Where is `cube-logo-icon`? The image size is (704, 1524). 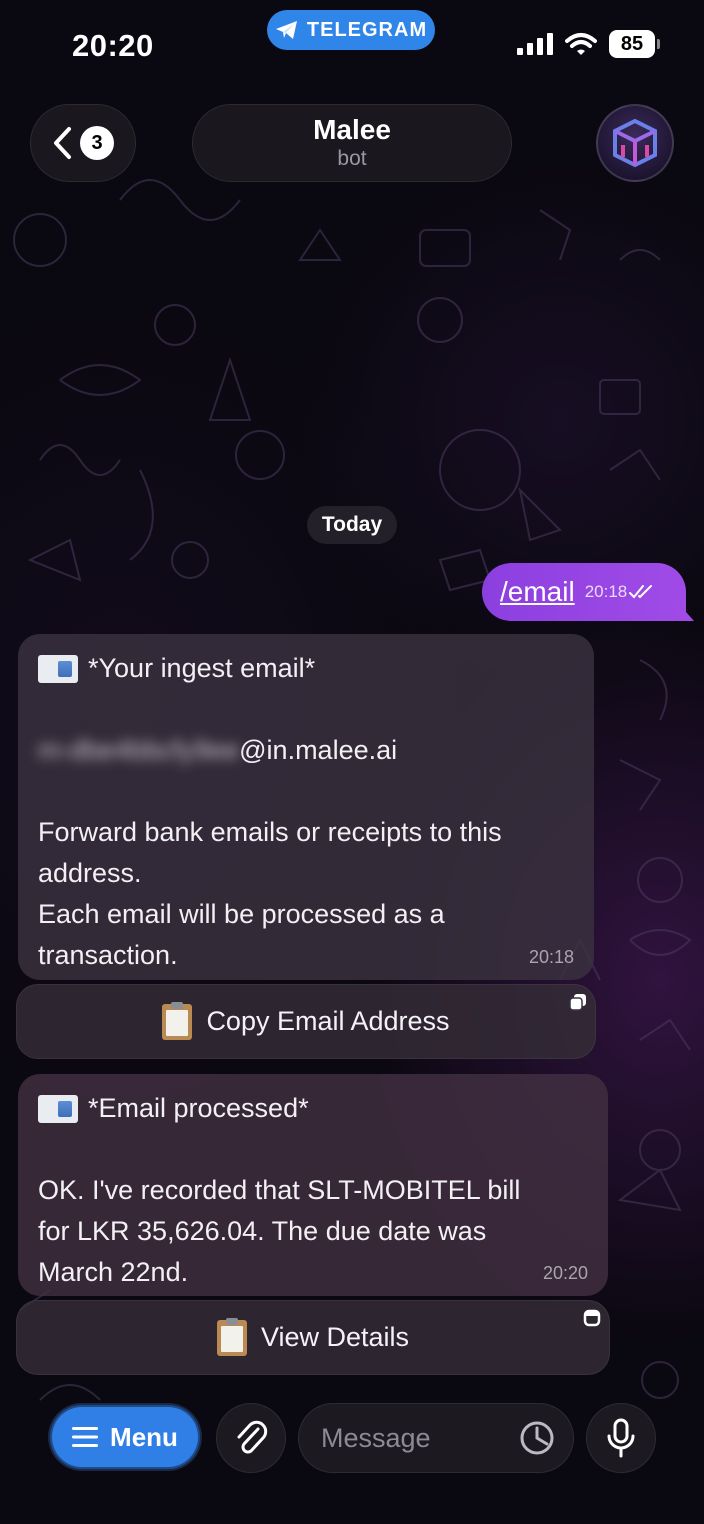
cube-logo-icon is located at coordinates (635, 143).